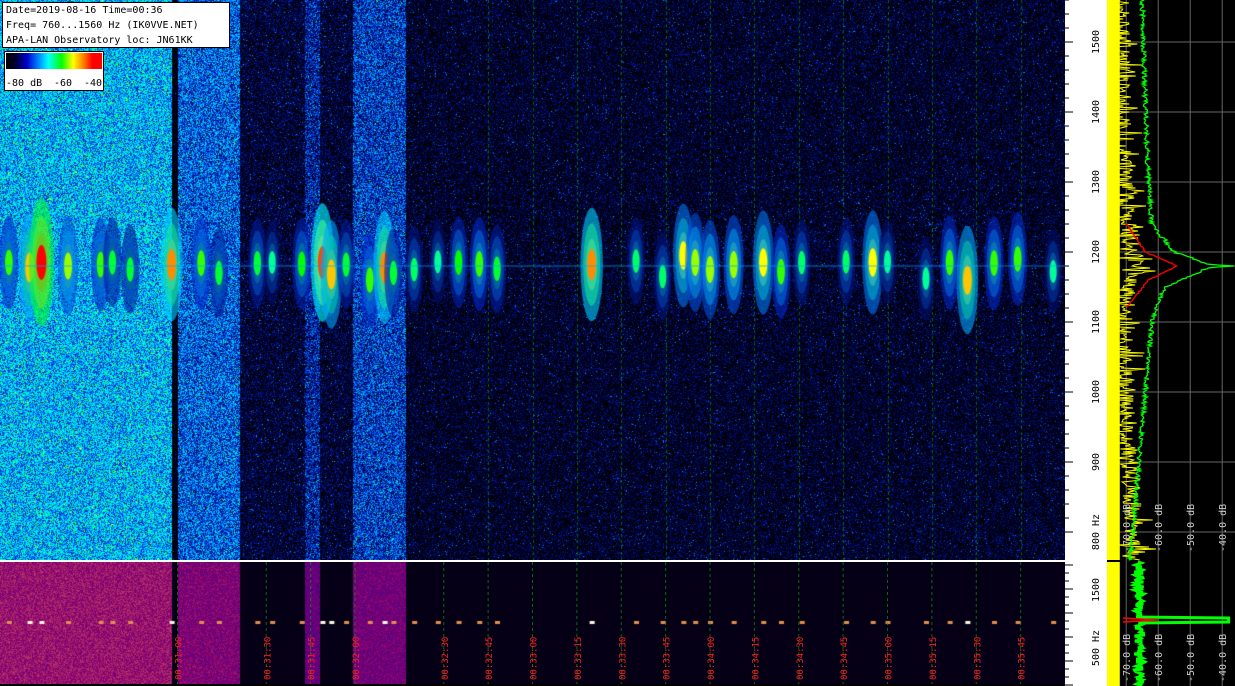 Image resolution: width=1235 pixels, height=686 pixels. Describe the element at coordinates (99, 40) in the screenshot. I see `observatory-line: APA-LAN Observatory loc: JN61KK` at that location.